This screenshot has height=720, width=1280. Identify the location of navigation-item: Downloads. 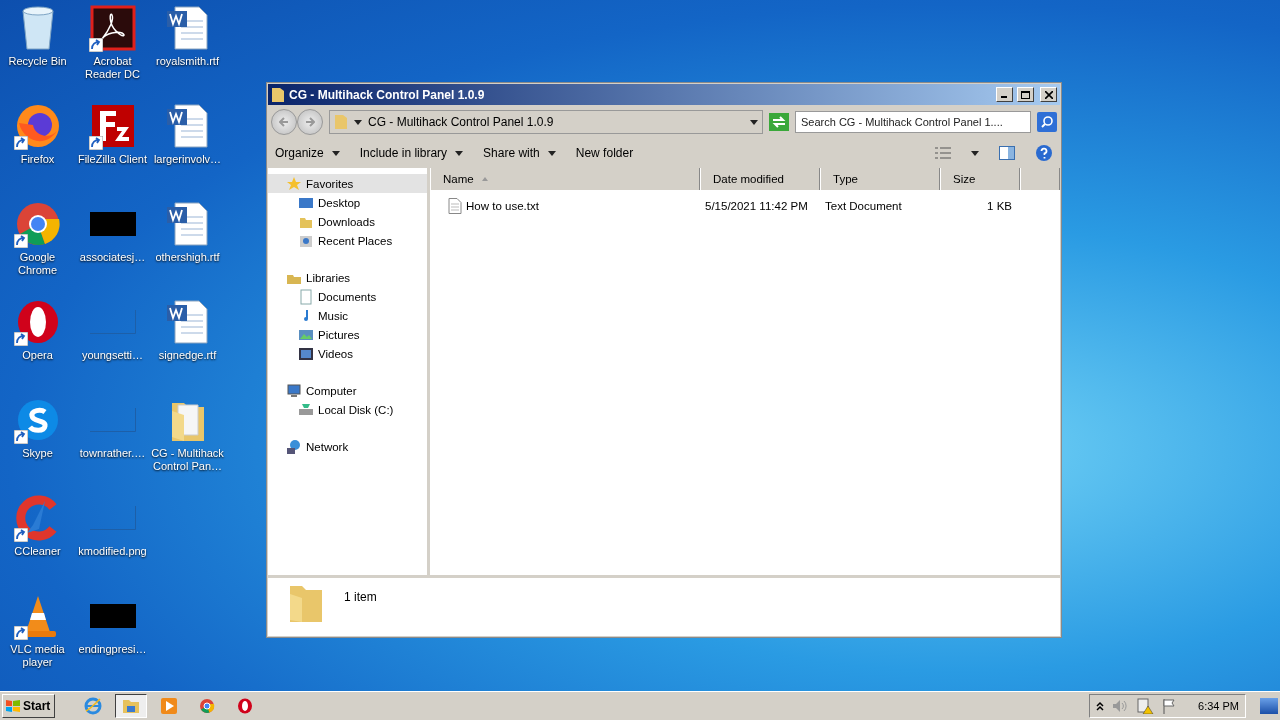
(347, 221).